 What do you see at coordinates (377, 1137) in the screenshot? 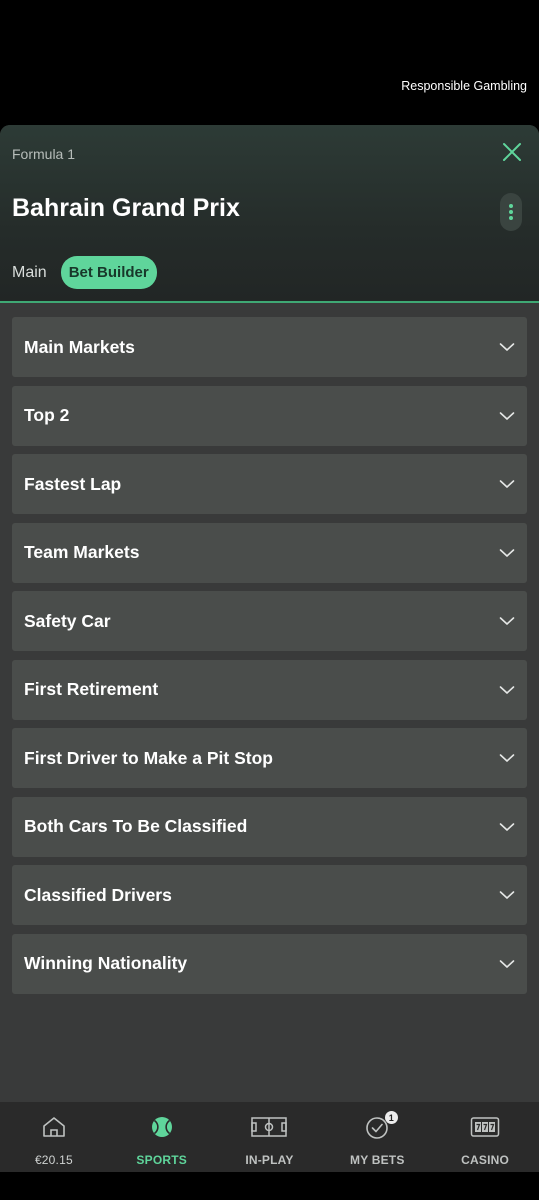
I see `nav-my-bets: 1 MY BETS` at bounding box center [377, 1137].